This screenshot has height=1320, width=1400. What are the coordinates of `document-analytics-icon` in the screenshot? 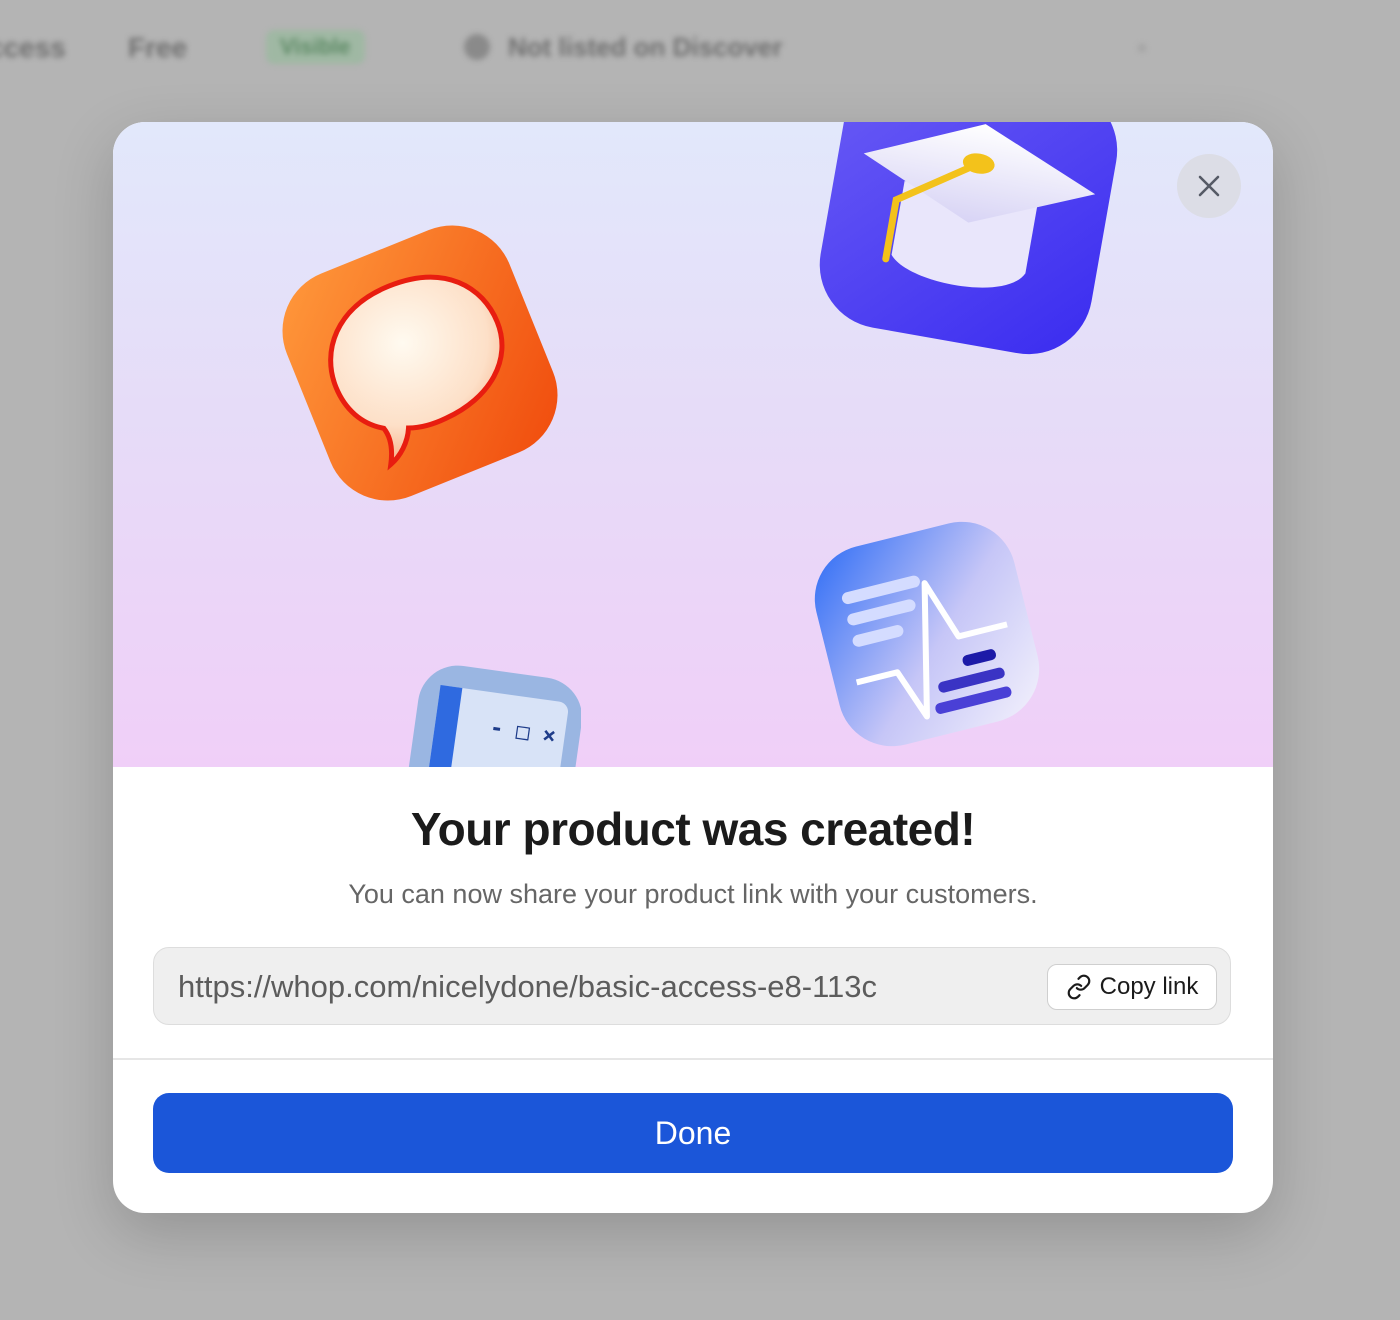 It's located at (927, 634).